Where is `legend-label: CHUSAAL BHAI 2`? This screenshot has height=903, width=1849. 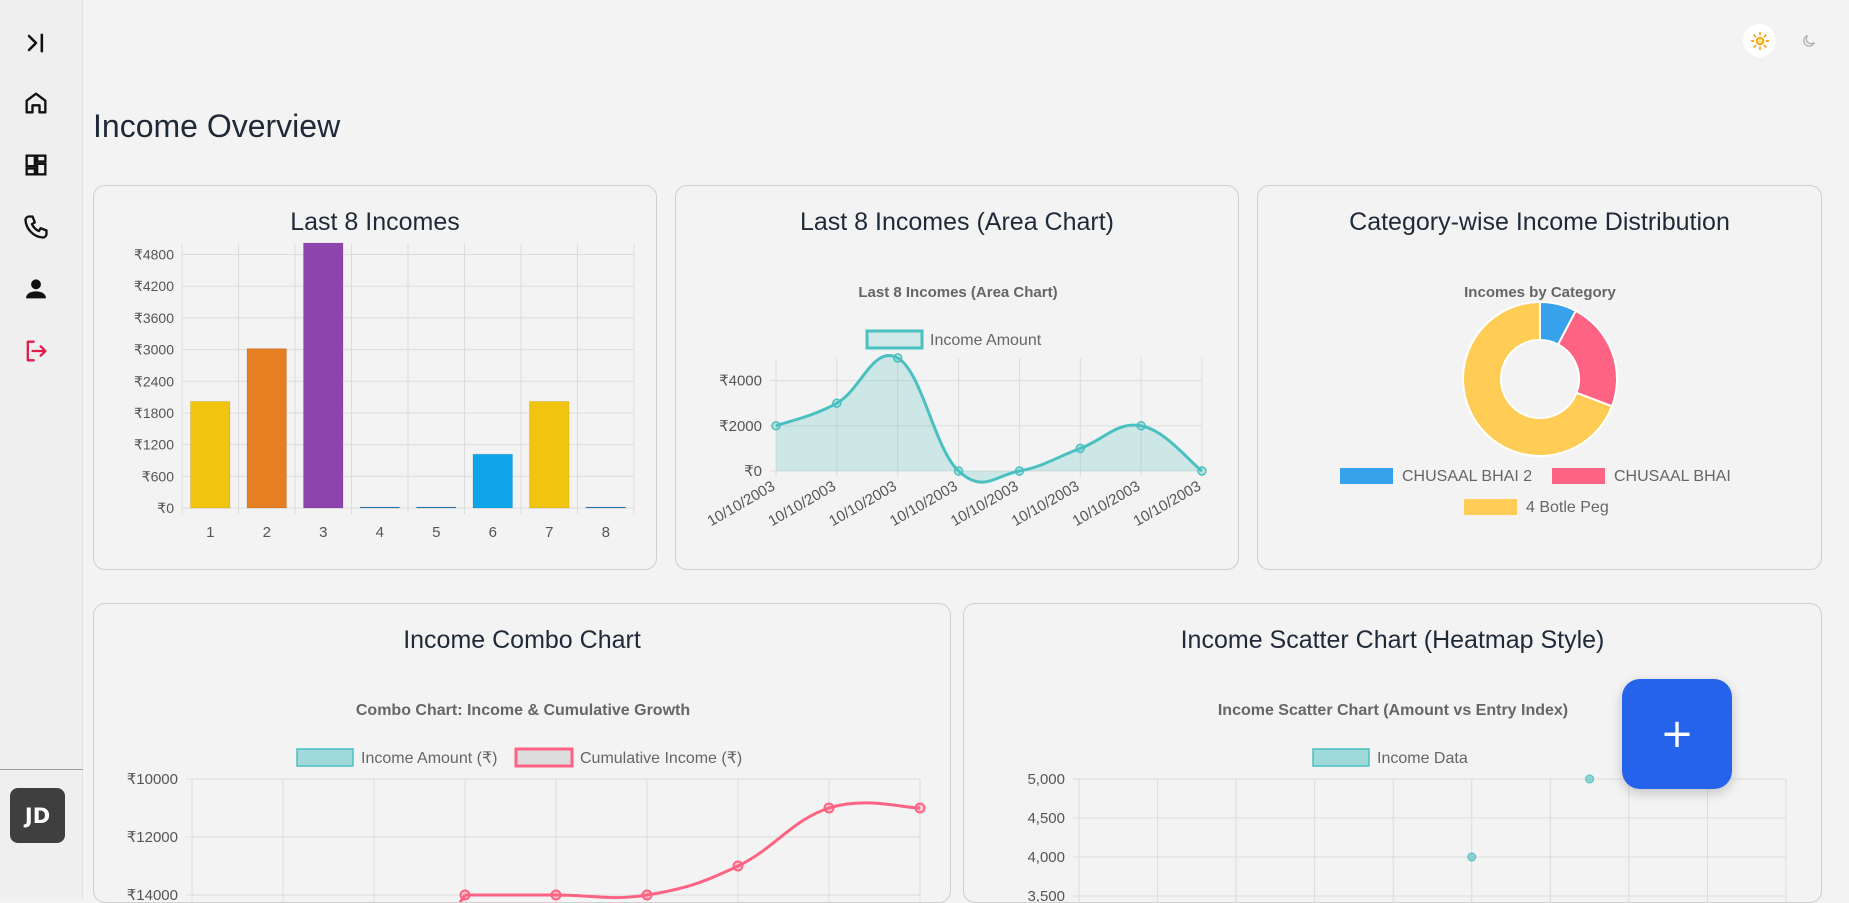 legend-label: CHUSAAL BHAI 2 is located at coordinates (1467, 476).